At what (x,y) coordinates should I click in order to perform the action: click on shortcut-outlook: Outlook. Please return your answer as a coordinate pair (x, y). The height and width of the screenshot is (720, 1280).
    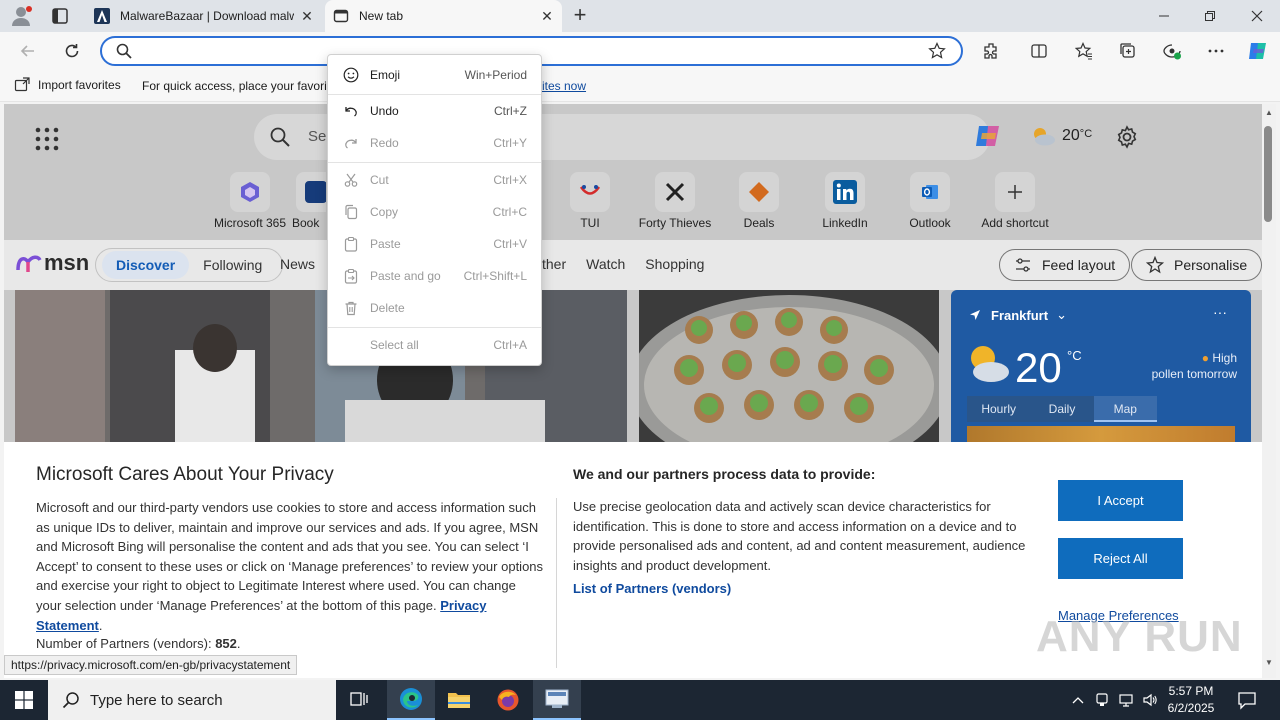
    Looking at the image, I should click on (930, 201).